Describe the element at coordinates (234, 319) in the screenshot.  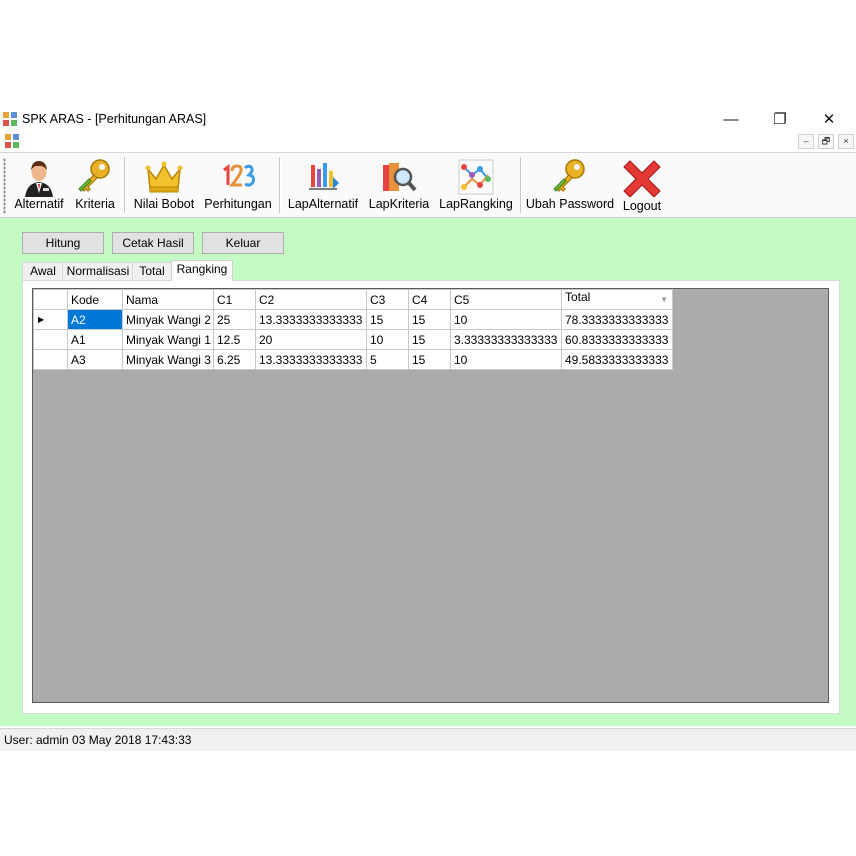
I see `table-cell: 25` at that location.